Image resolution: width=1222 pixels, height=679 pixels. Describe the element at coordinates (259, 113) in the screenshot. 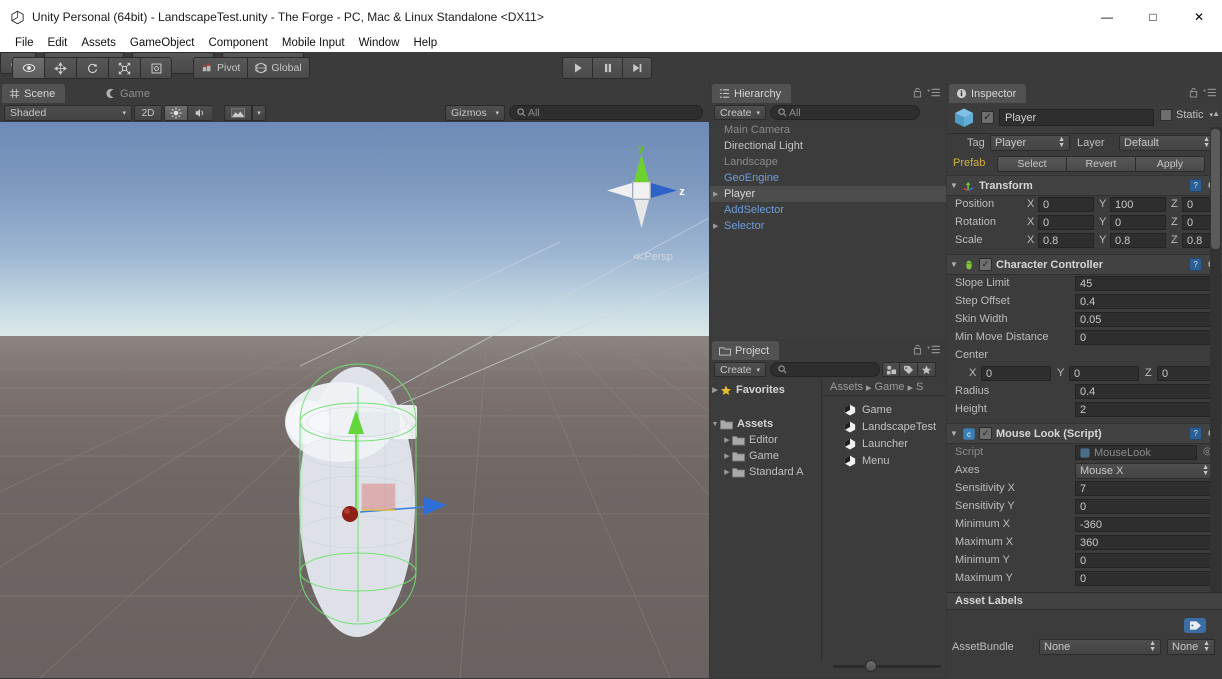

I see `effects-dropdown-button: ▾` at that location.